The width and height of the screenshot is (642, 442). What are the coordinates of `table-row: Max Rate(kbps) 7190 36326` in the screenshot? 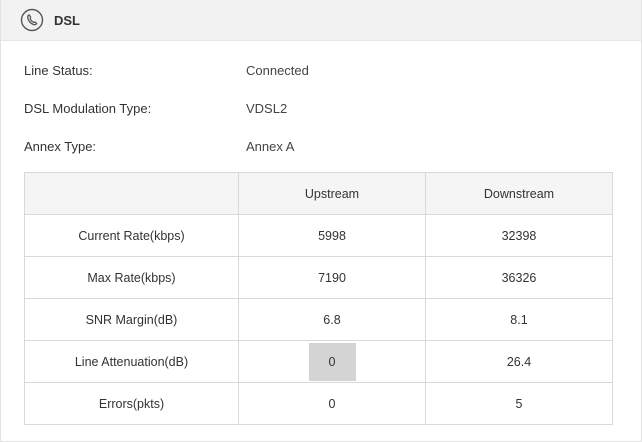 It's located at (318, 277).